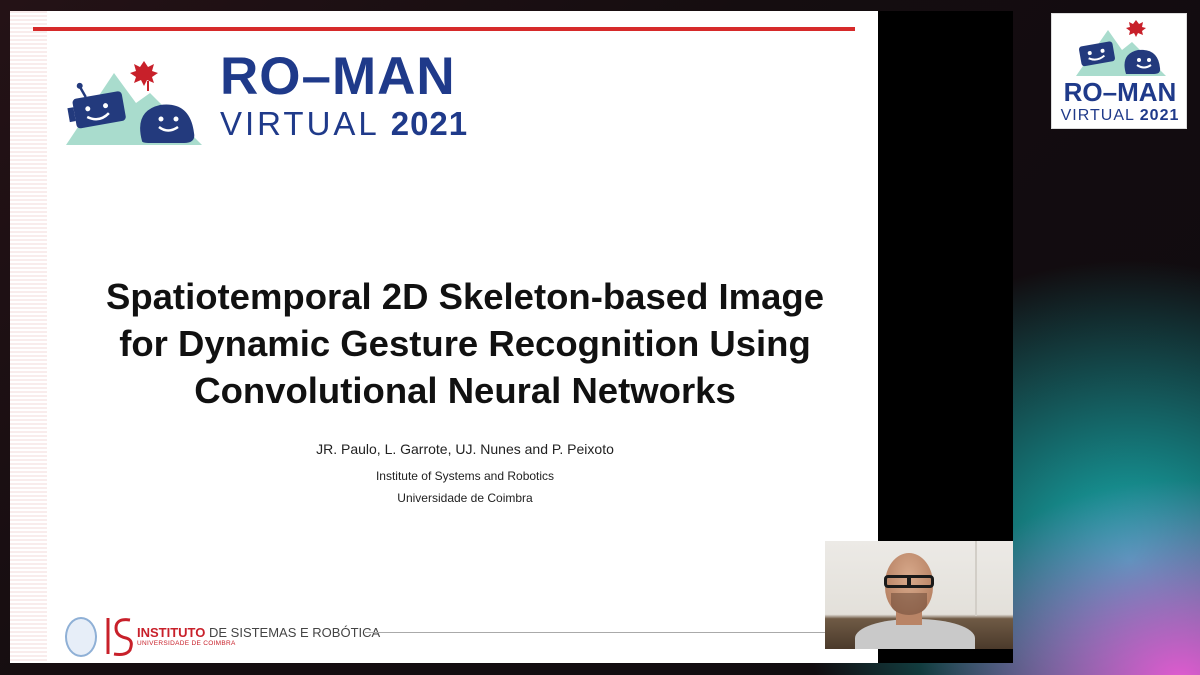 The image size is (1200, 675). Describe the element at coordinates (610, 632) in the screenshot. I see `footer-divider` at that location.